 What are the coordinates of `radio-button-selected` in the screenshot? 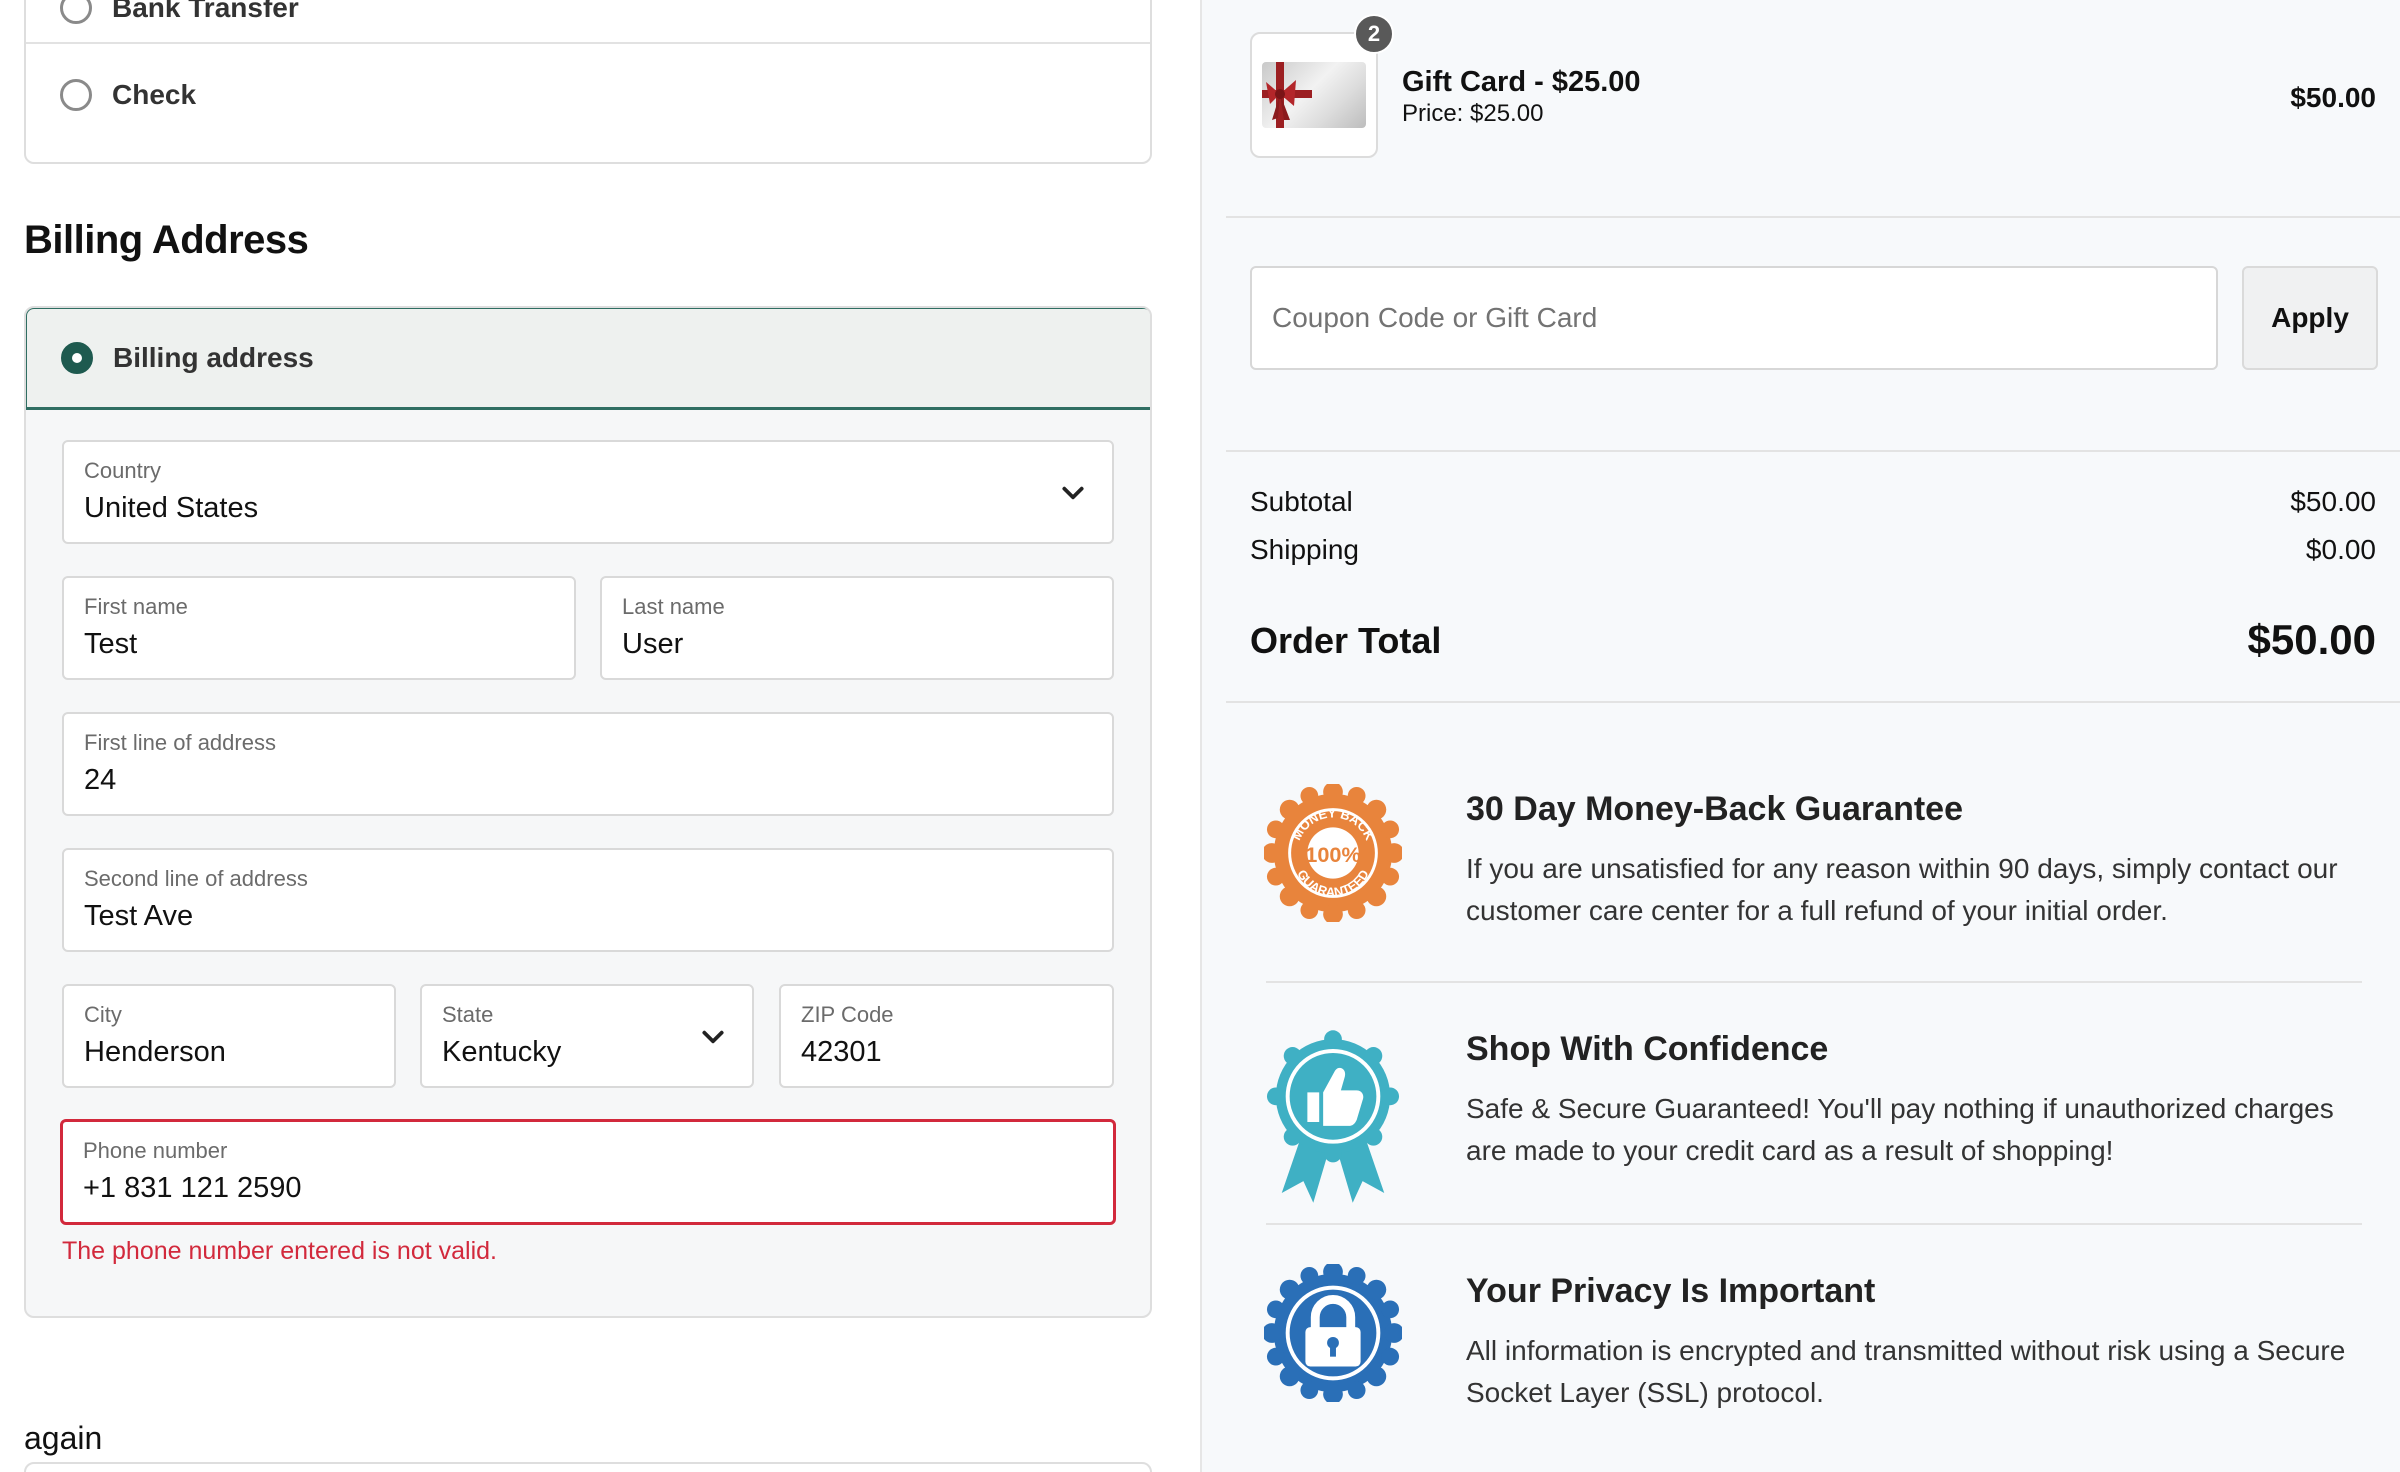 It's located at (77, 358).